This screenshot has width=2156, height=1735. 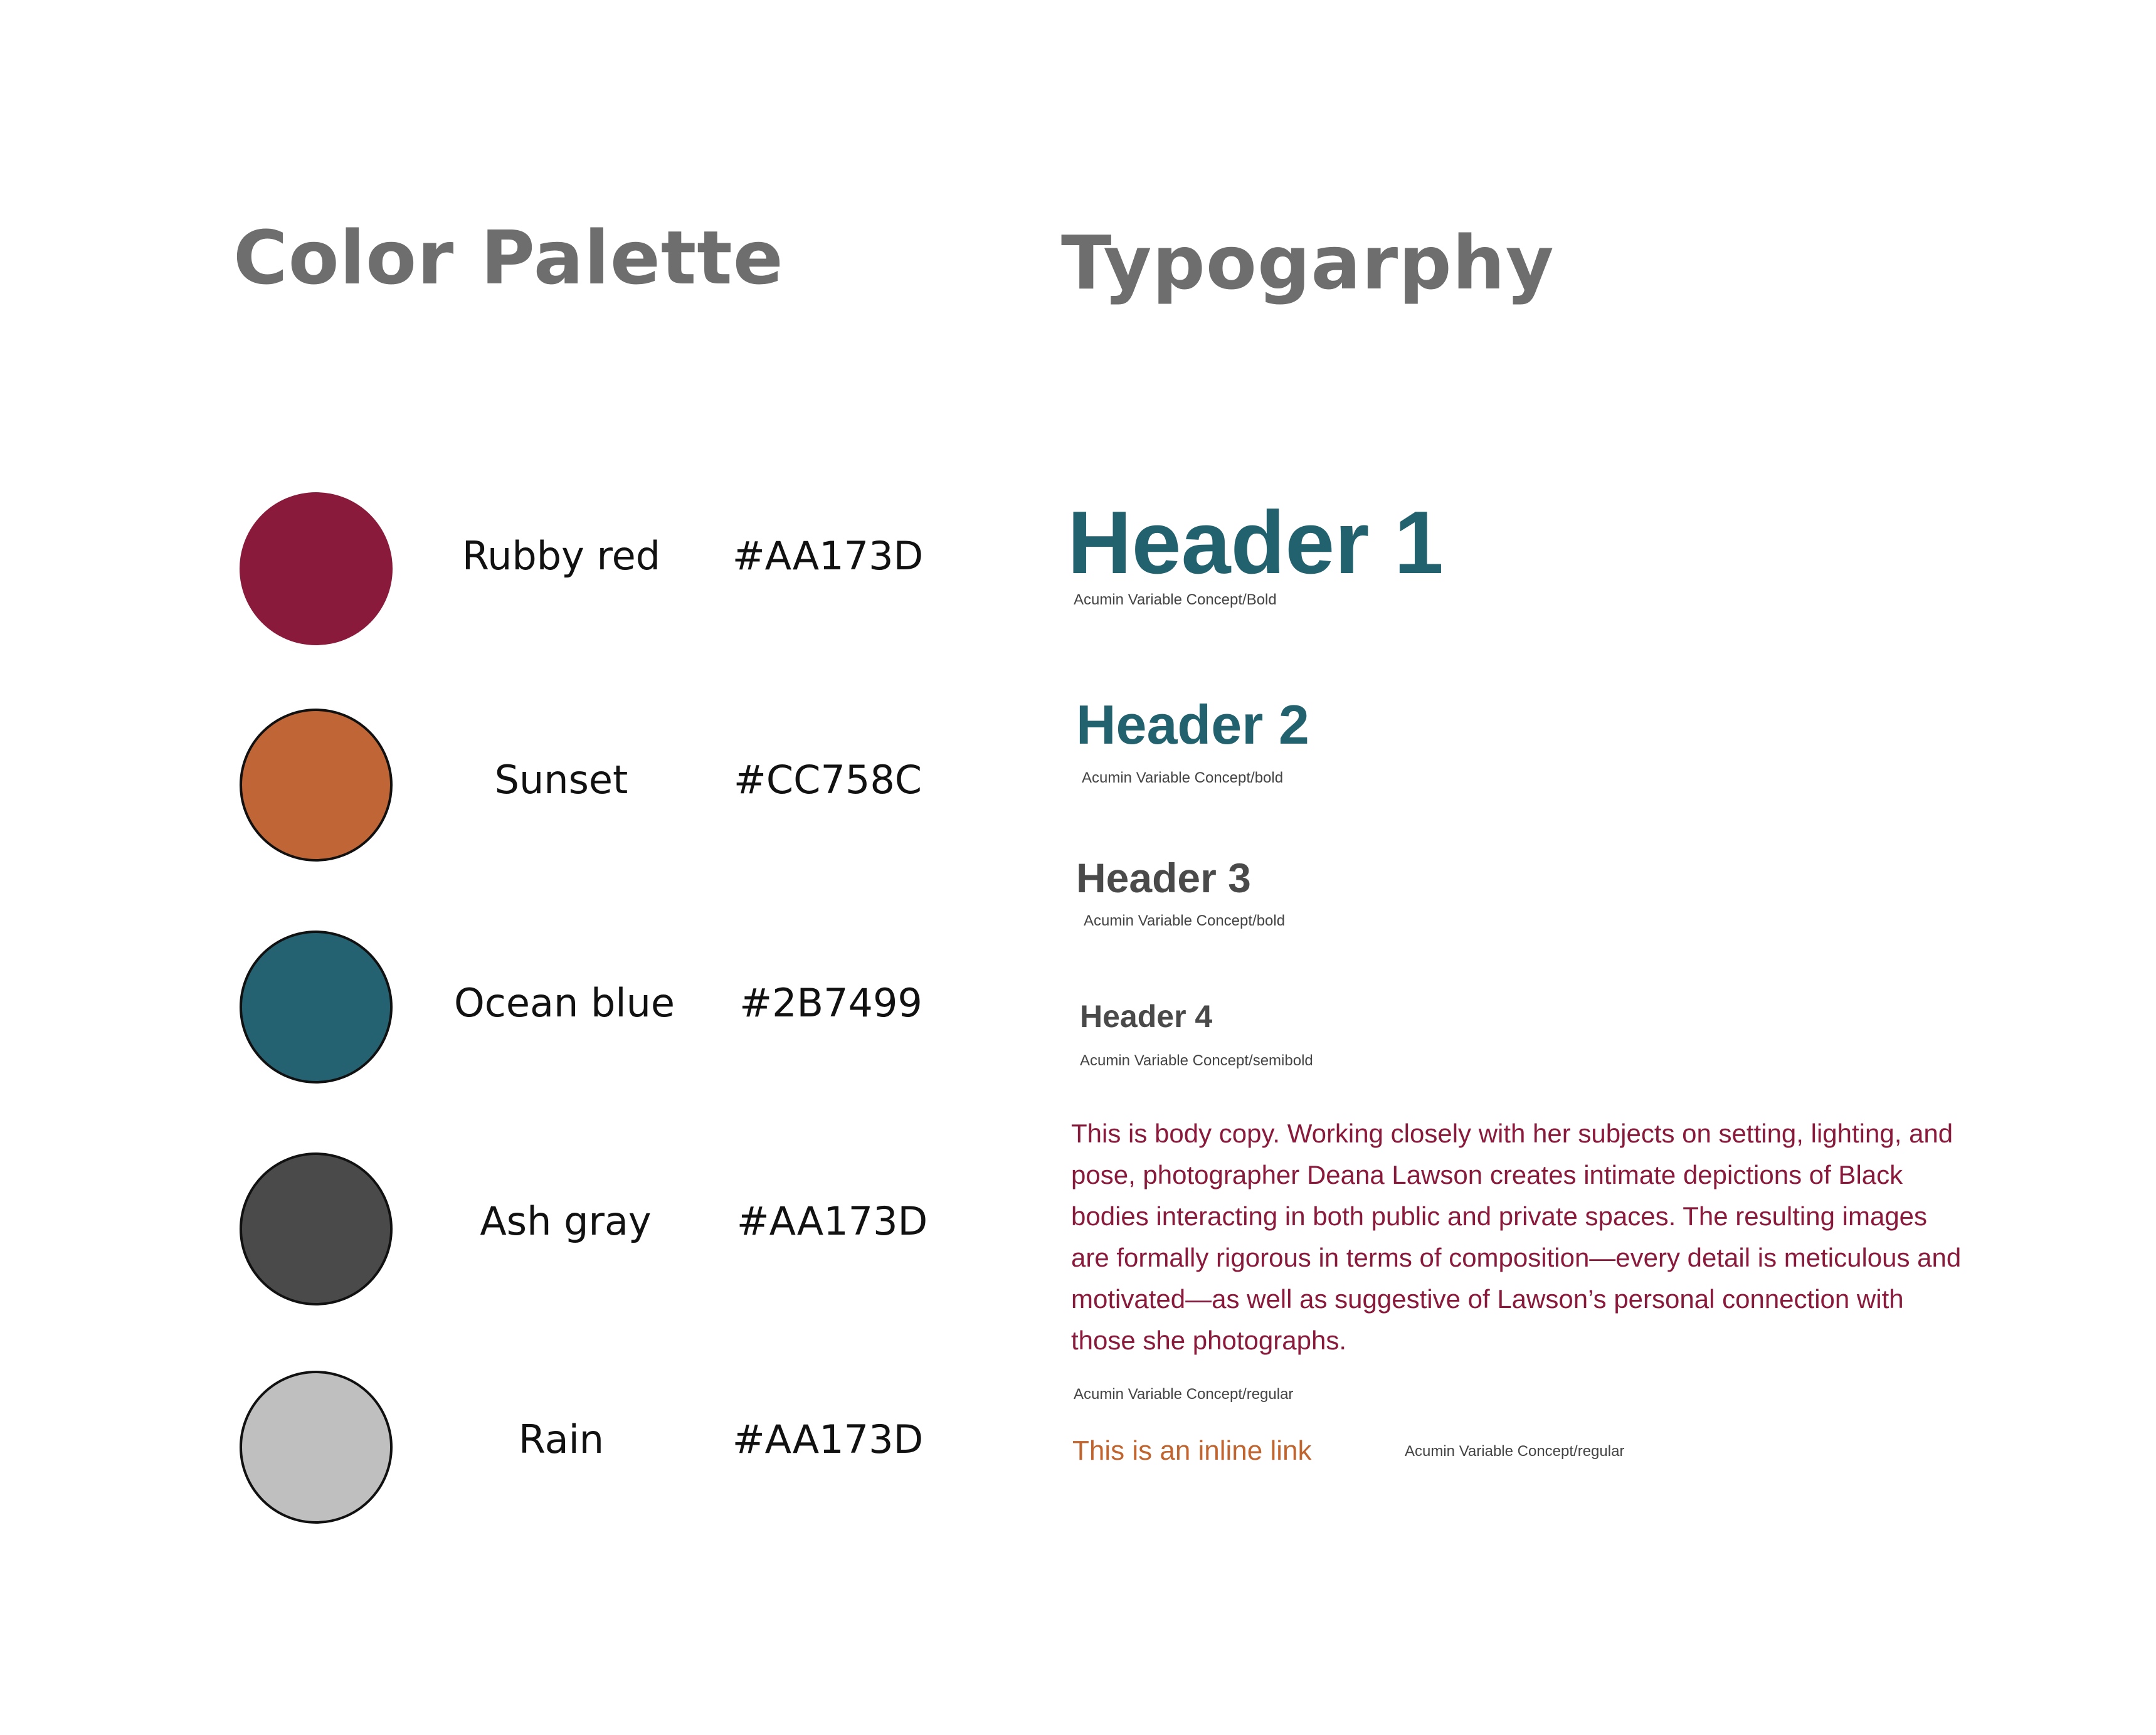 What do you see at coordinates (1185, 920) in the screenshot?
I see `header-3-font-caption: Acumin Variable Concept/bold` at bounding box center [1185, 920].